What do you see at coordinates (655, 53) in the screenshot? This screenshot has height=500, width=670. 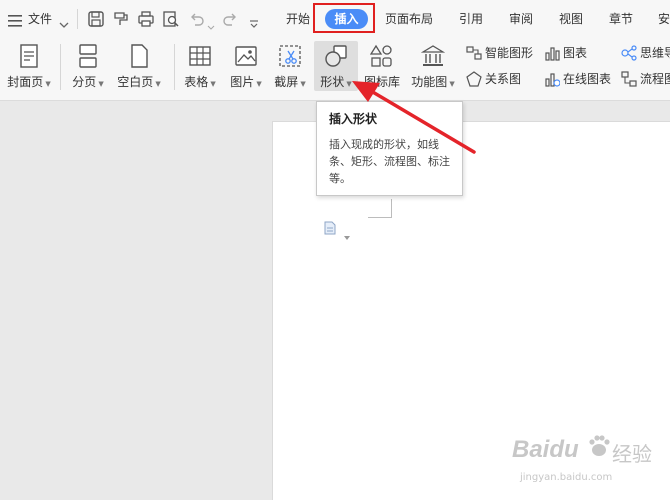 I see `mind-map-label: 思维导` at bounding box center [655, 53].